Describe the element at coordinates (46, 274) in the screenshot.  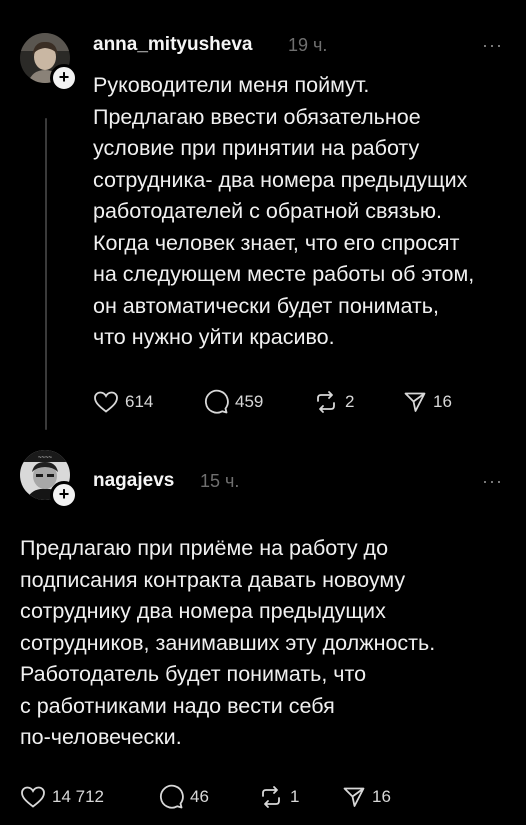
I see `thread-connector` at that location.